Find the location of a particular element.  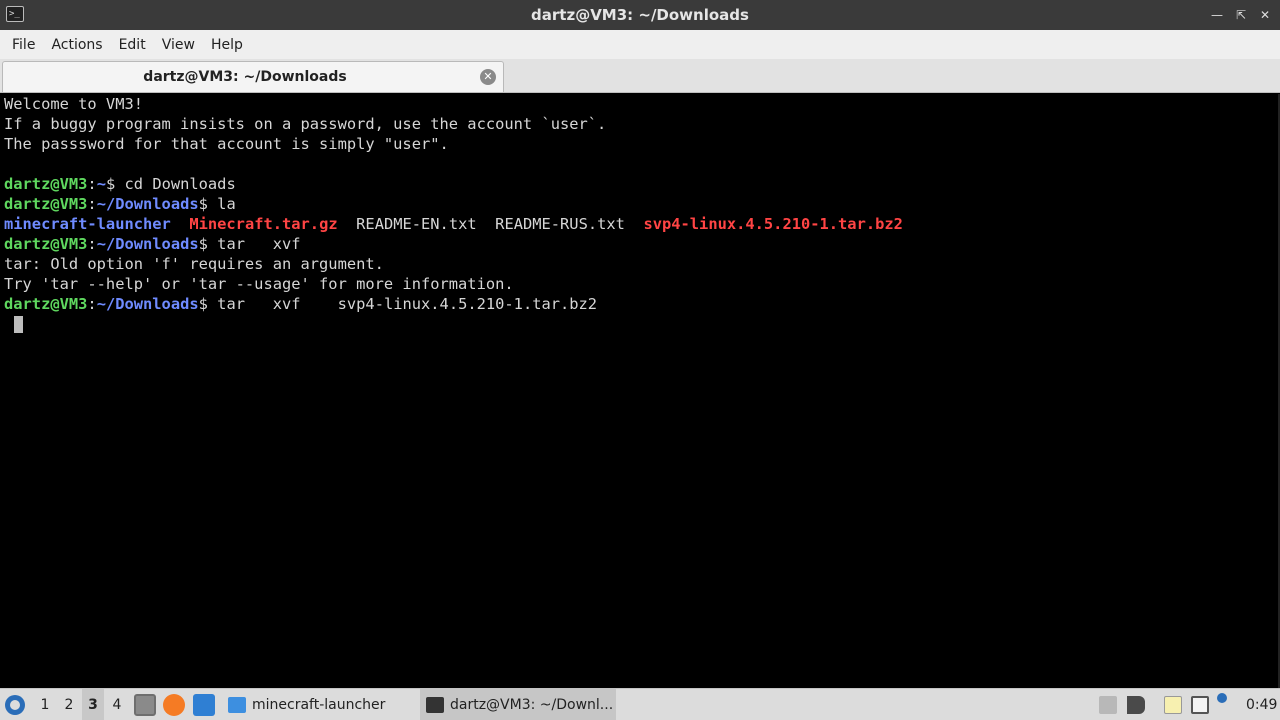

terminal-tab: dartz@VM3: ~/Downloads ✕ is located at coordinates (253, 76).